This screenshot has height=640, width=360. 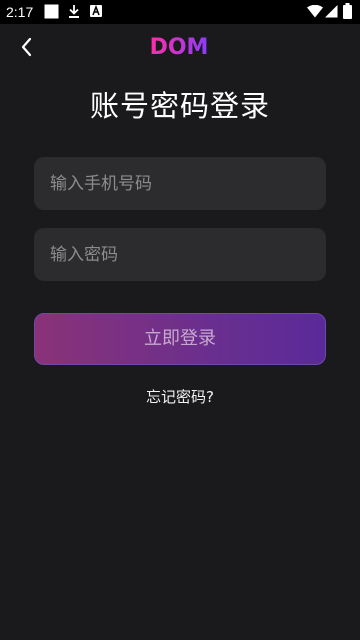 I want to click on logo-text: DOM, so click(x=179, y=46).